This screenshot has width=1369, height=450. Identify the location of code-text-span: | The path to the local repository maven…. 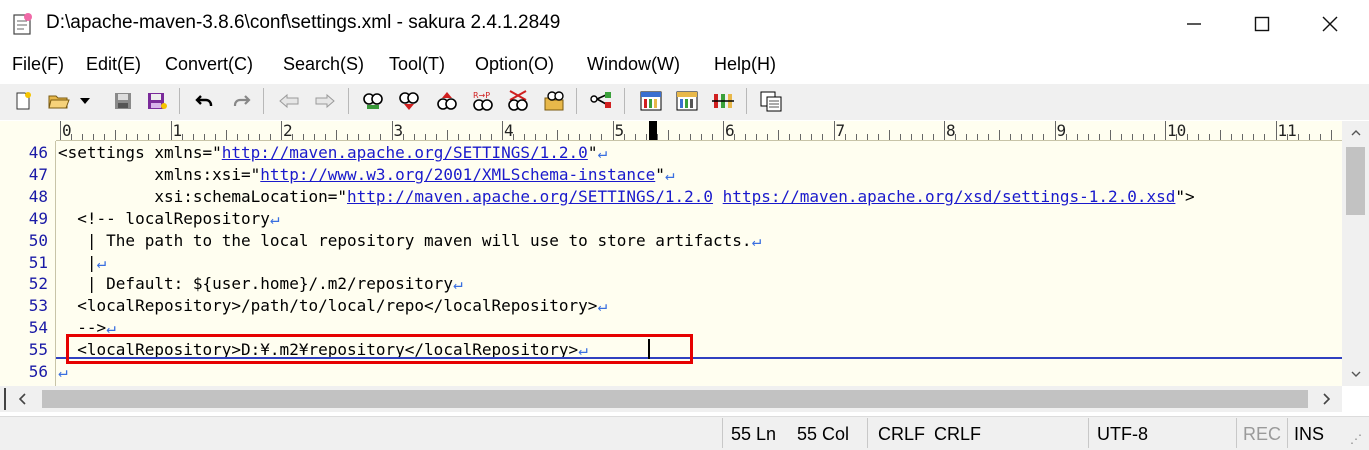
(405, 240).